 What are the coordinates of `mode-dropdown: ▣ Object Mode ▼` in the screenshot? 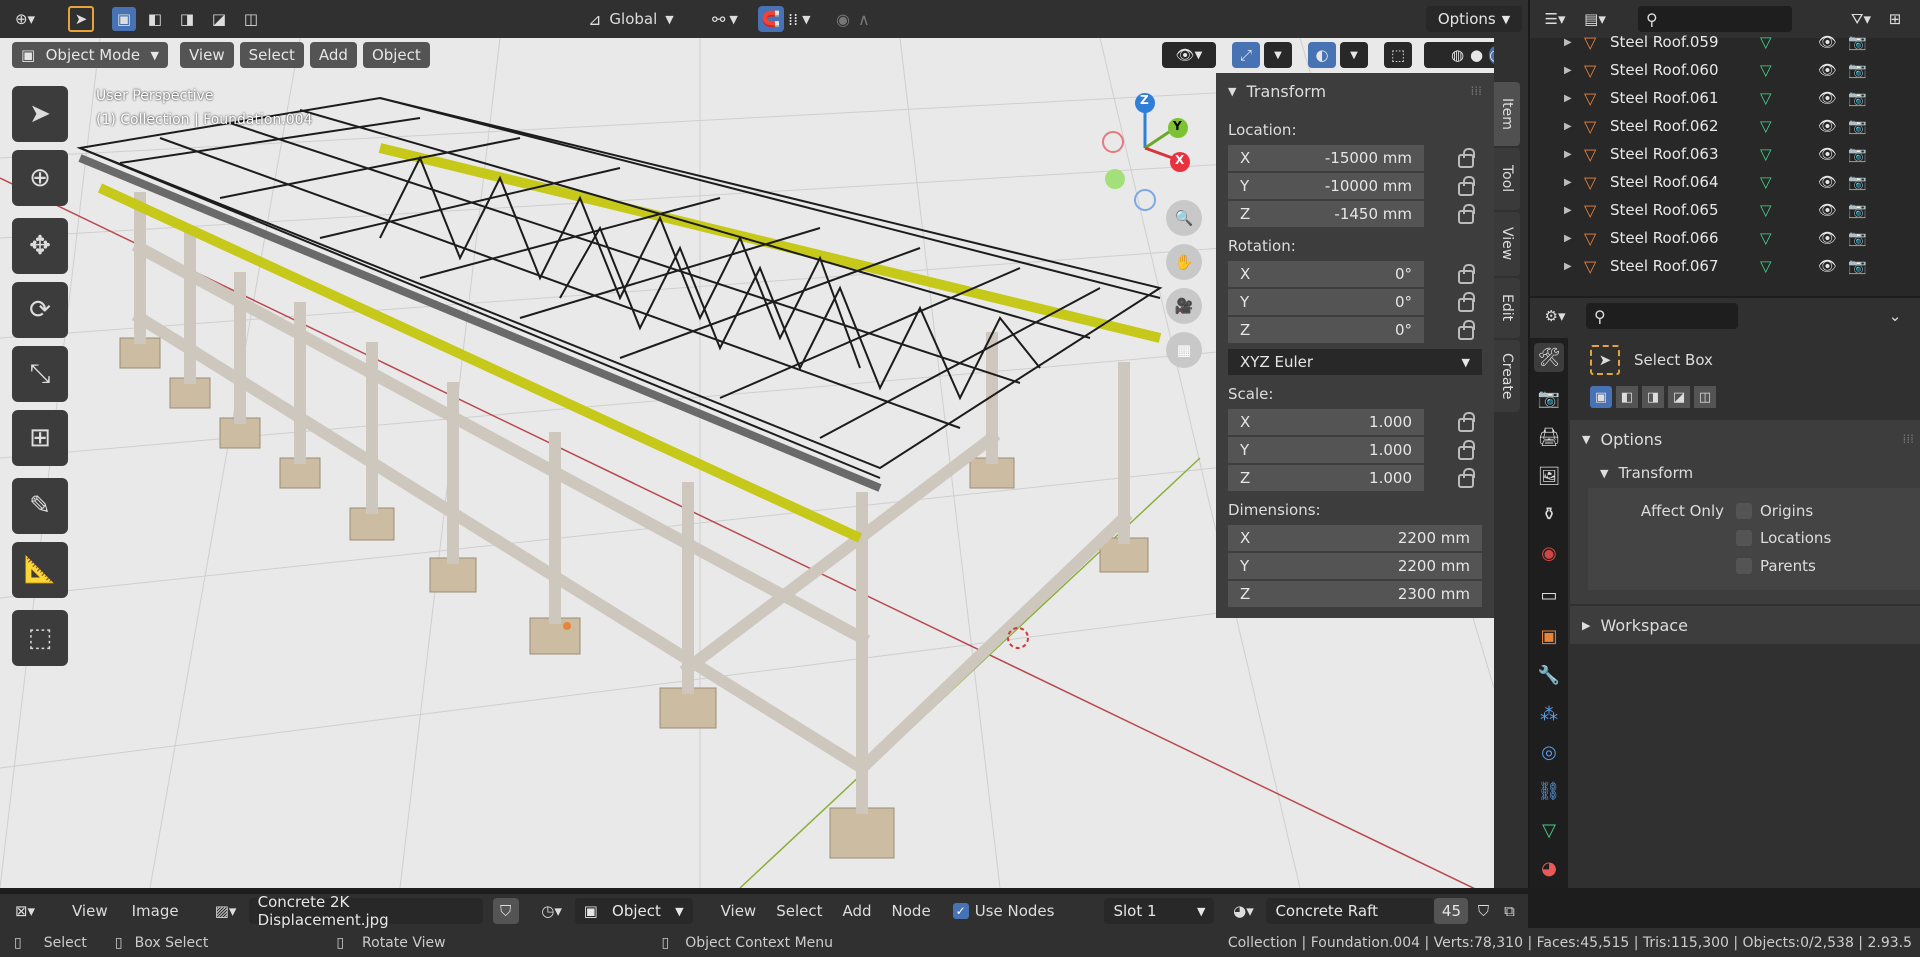 It's located at (90, 55).